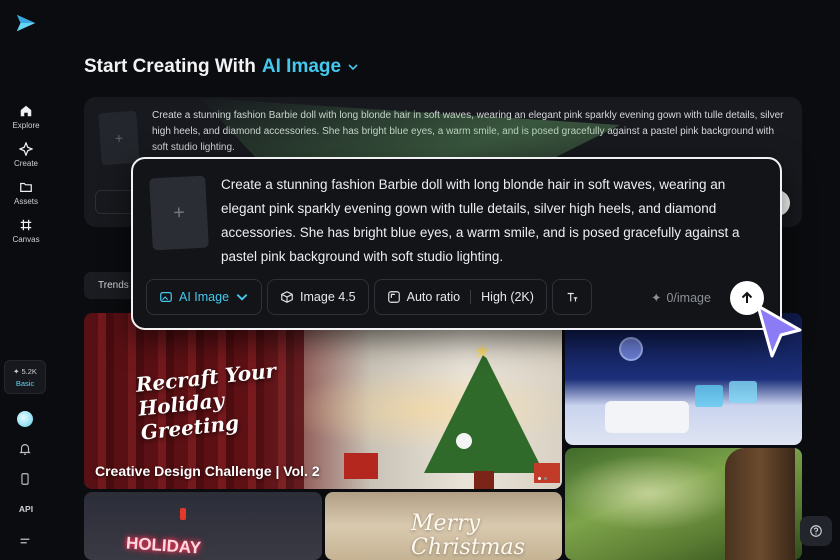 This screenshot has height=560, width=840. I want to click on sidebar-item-explore: Explore, so click(26, 117).